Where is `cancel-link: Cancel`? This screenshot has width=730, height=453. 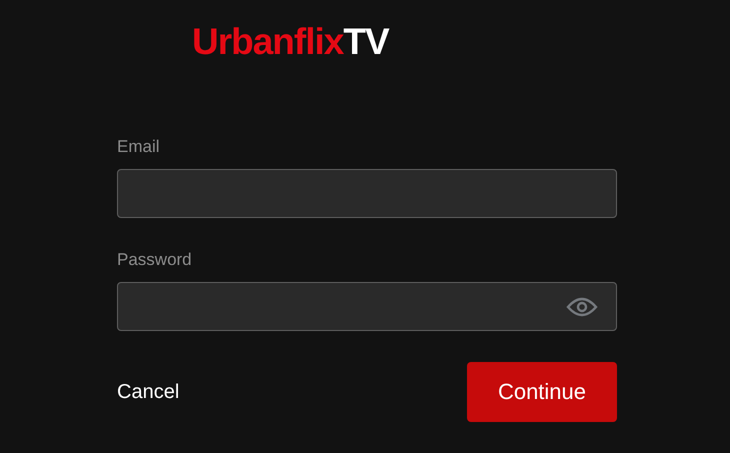
cancel-link: Cancel is located at coordinates (148, 392).